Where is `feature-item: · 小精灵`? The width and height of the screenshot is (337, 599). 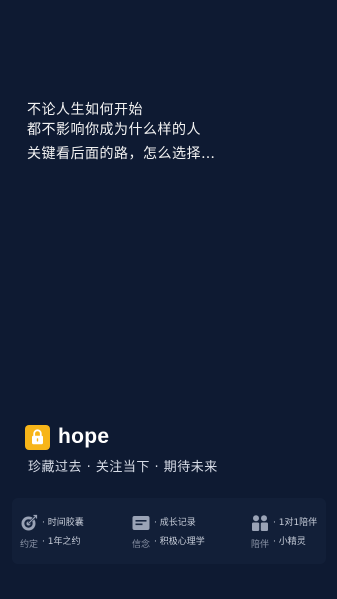 feature-item: · 小精灵 is located at coordinates (289, 542).